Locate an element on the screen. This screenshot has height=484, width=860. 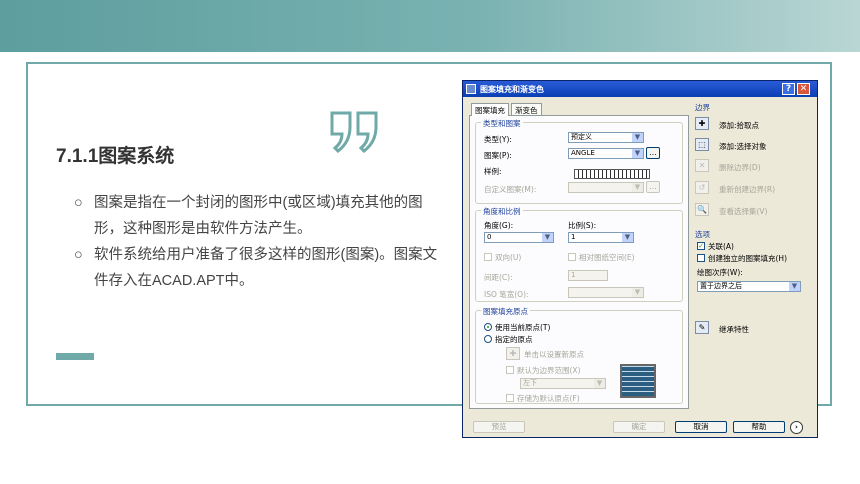
recreate-boundary-label: 重新创建边界(R) is located at coordinates (747, 189).